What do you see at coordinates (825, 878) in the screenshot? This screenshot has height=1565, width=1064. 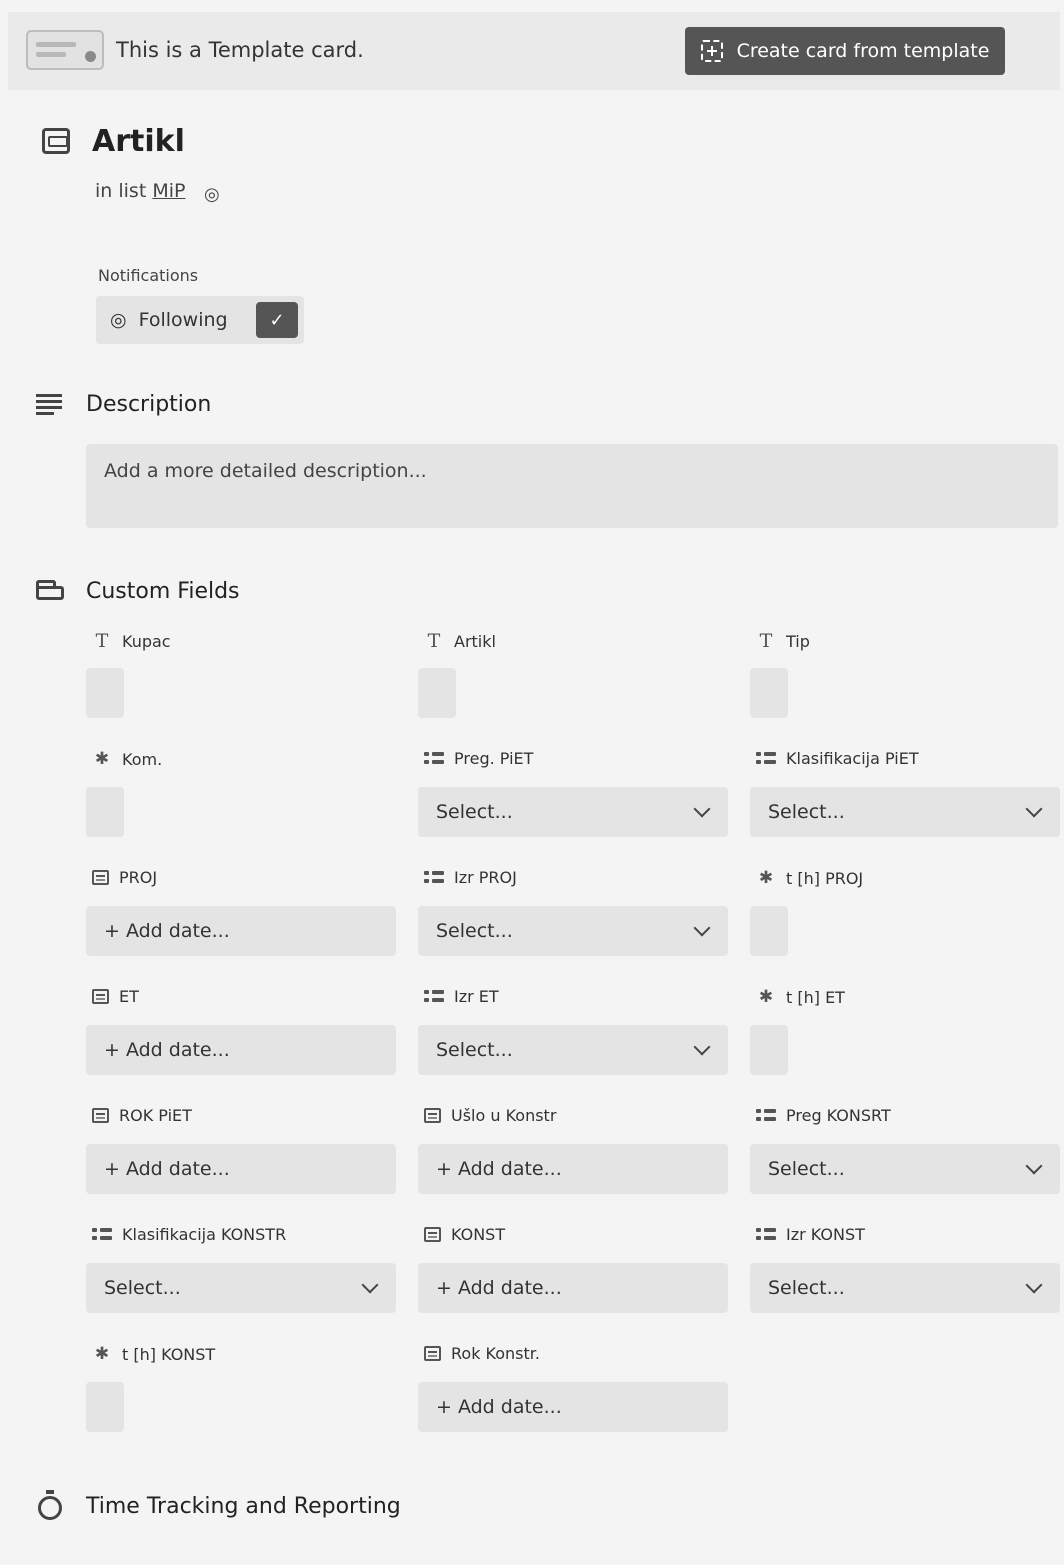 I see `custom-field-label-text: t [h] PROJ` at bounding box center [825, 878].